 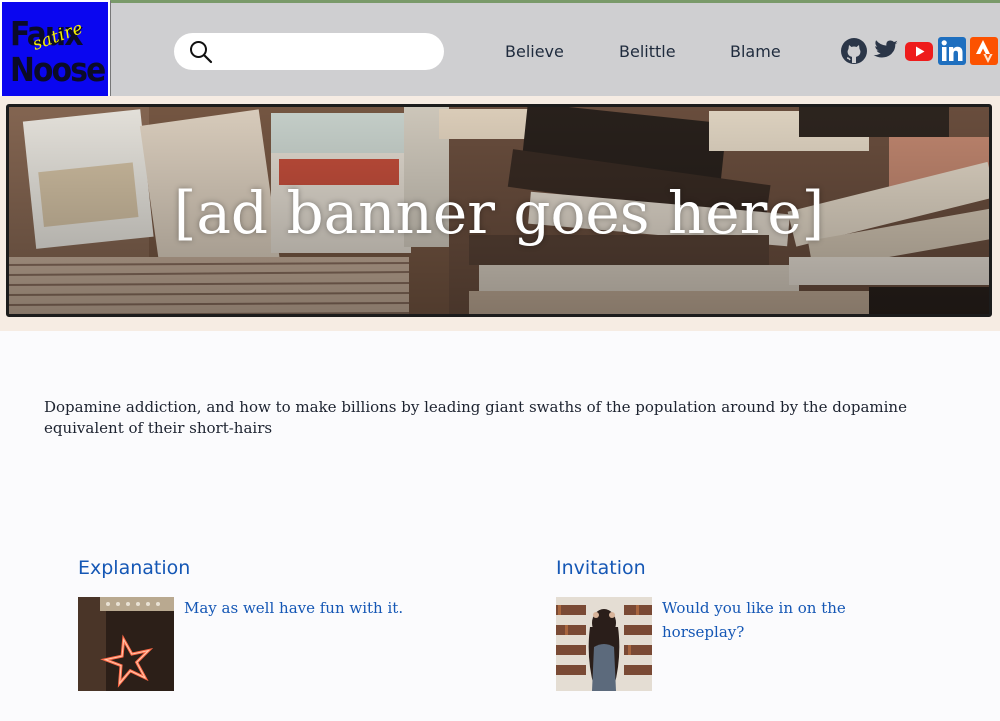 I want to click on strava-icon, so click(x=984, y=51).